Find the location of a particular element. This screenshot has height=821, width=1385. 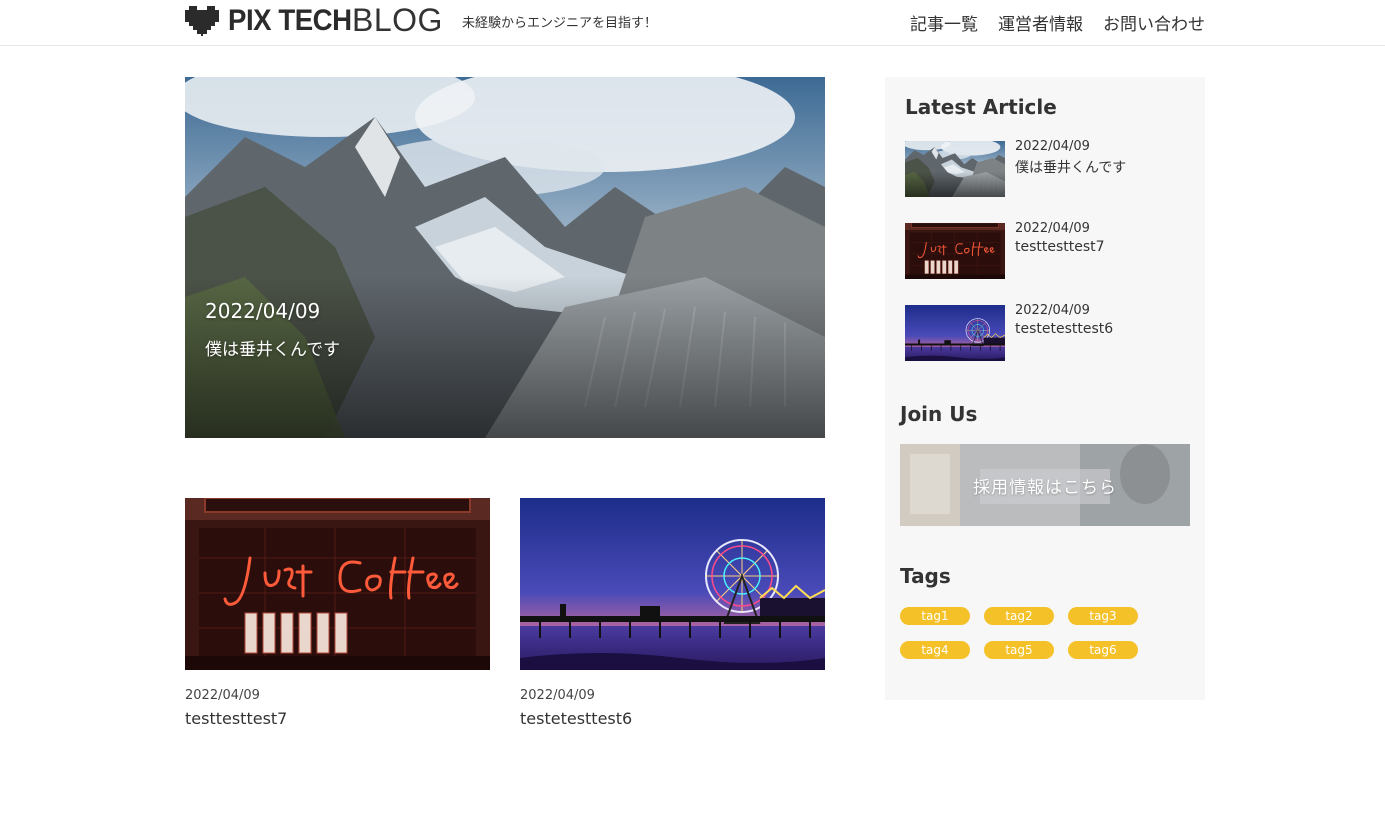

recruit-banner: 採用情報はこちら is located at coordinates (1045, 485).